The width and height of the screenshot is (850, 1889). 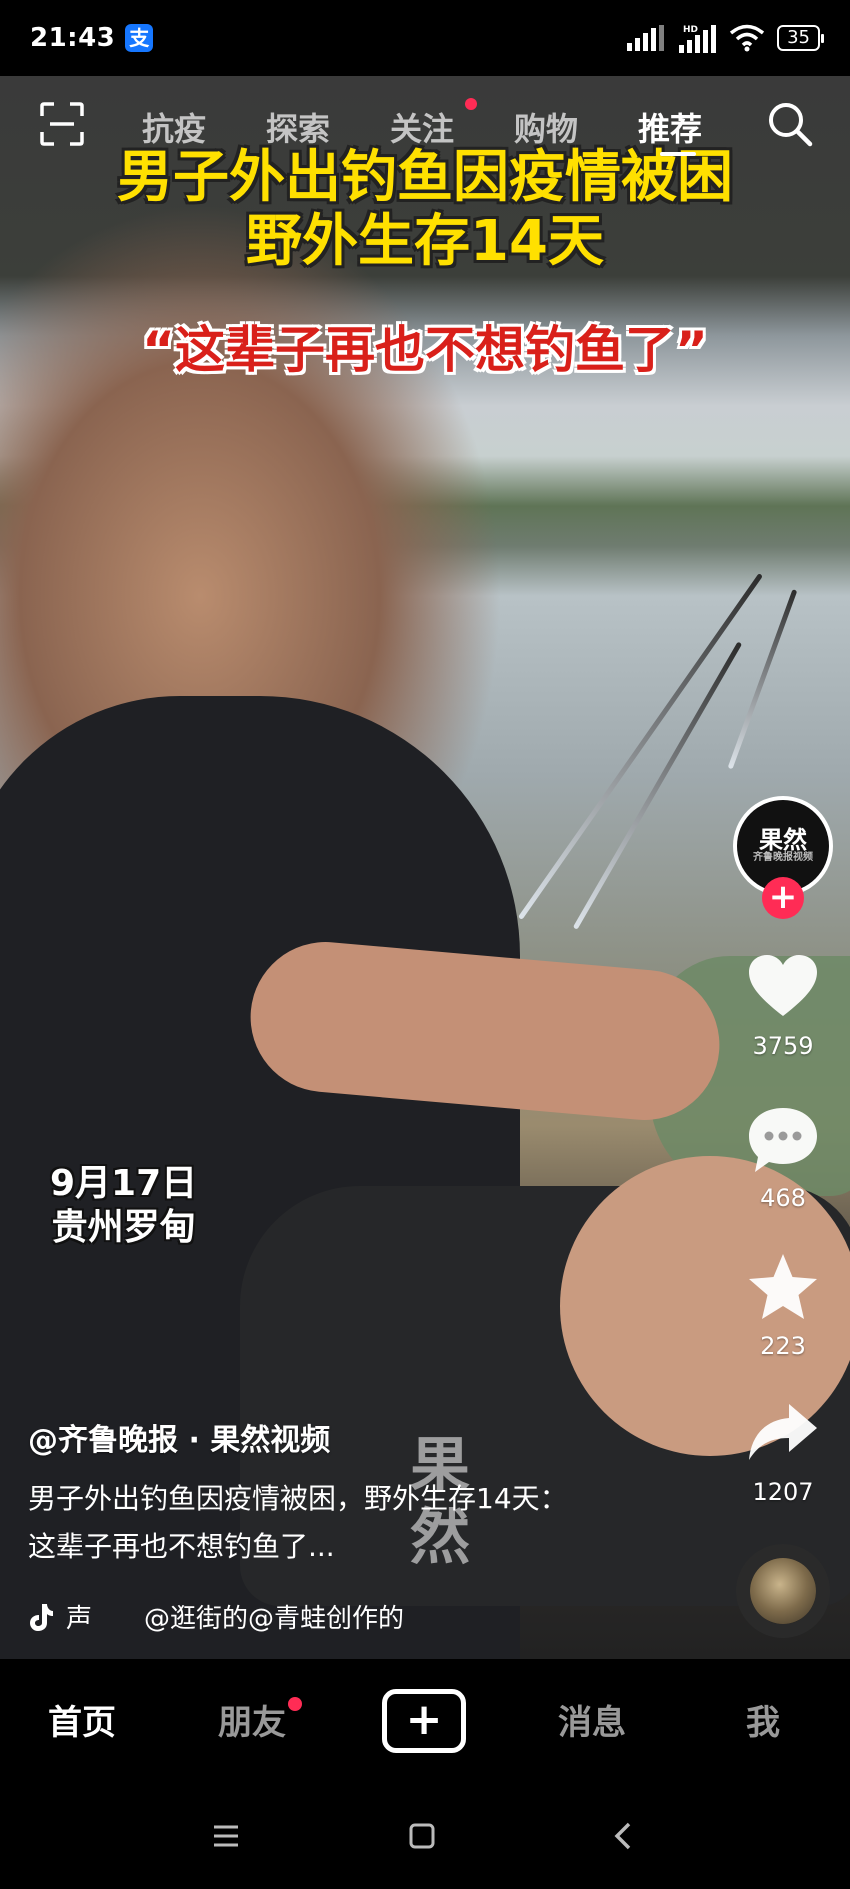 I want to click on nav-messages: 消息, so click(x=592, y=1719).